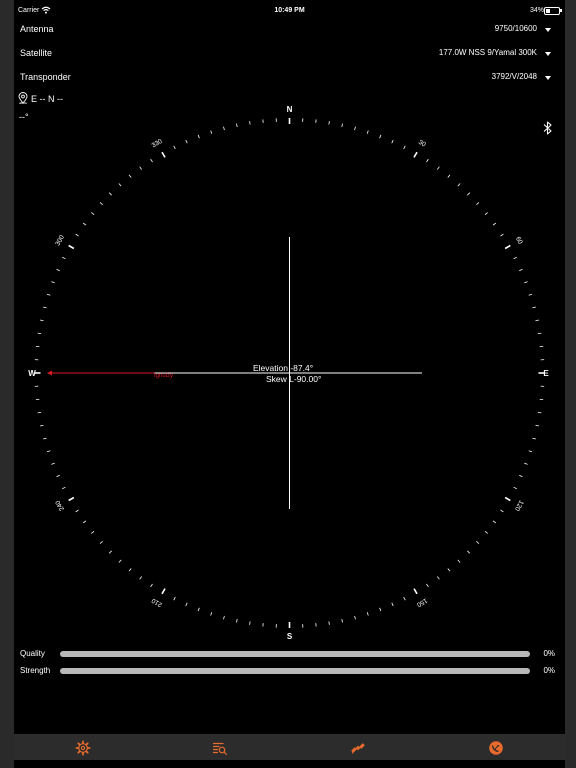  I want to click on satellite-icon, so click(358, 748).